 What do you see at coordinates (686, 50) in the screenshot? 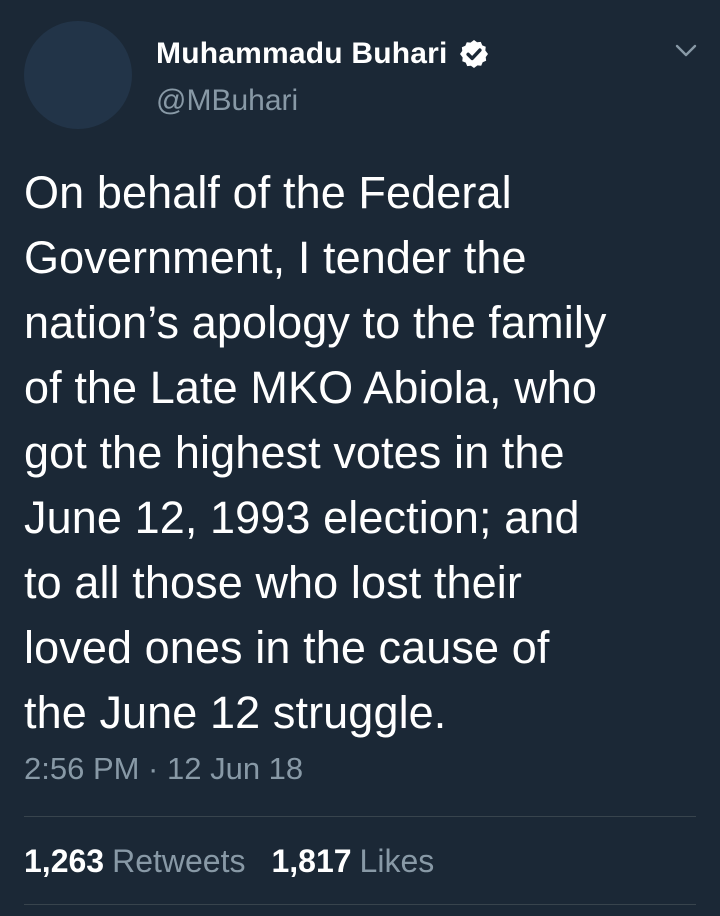
I see `chevron-down-icon` at bounding box center [686, 50].